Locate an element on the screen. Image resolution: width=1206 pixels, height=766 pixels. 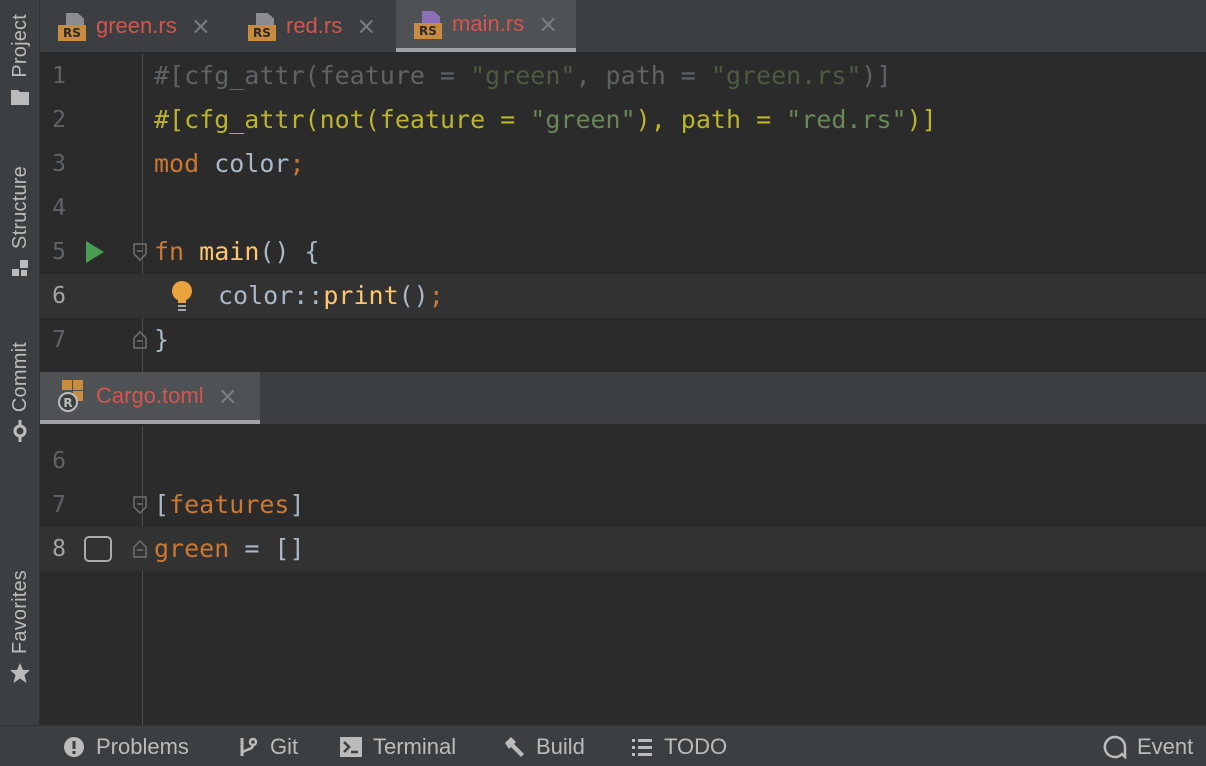
code-line: 6 is located at coordinates (623, 461).